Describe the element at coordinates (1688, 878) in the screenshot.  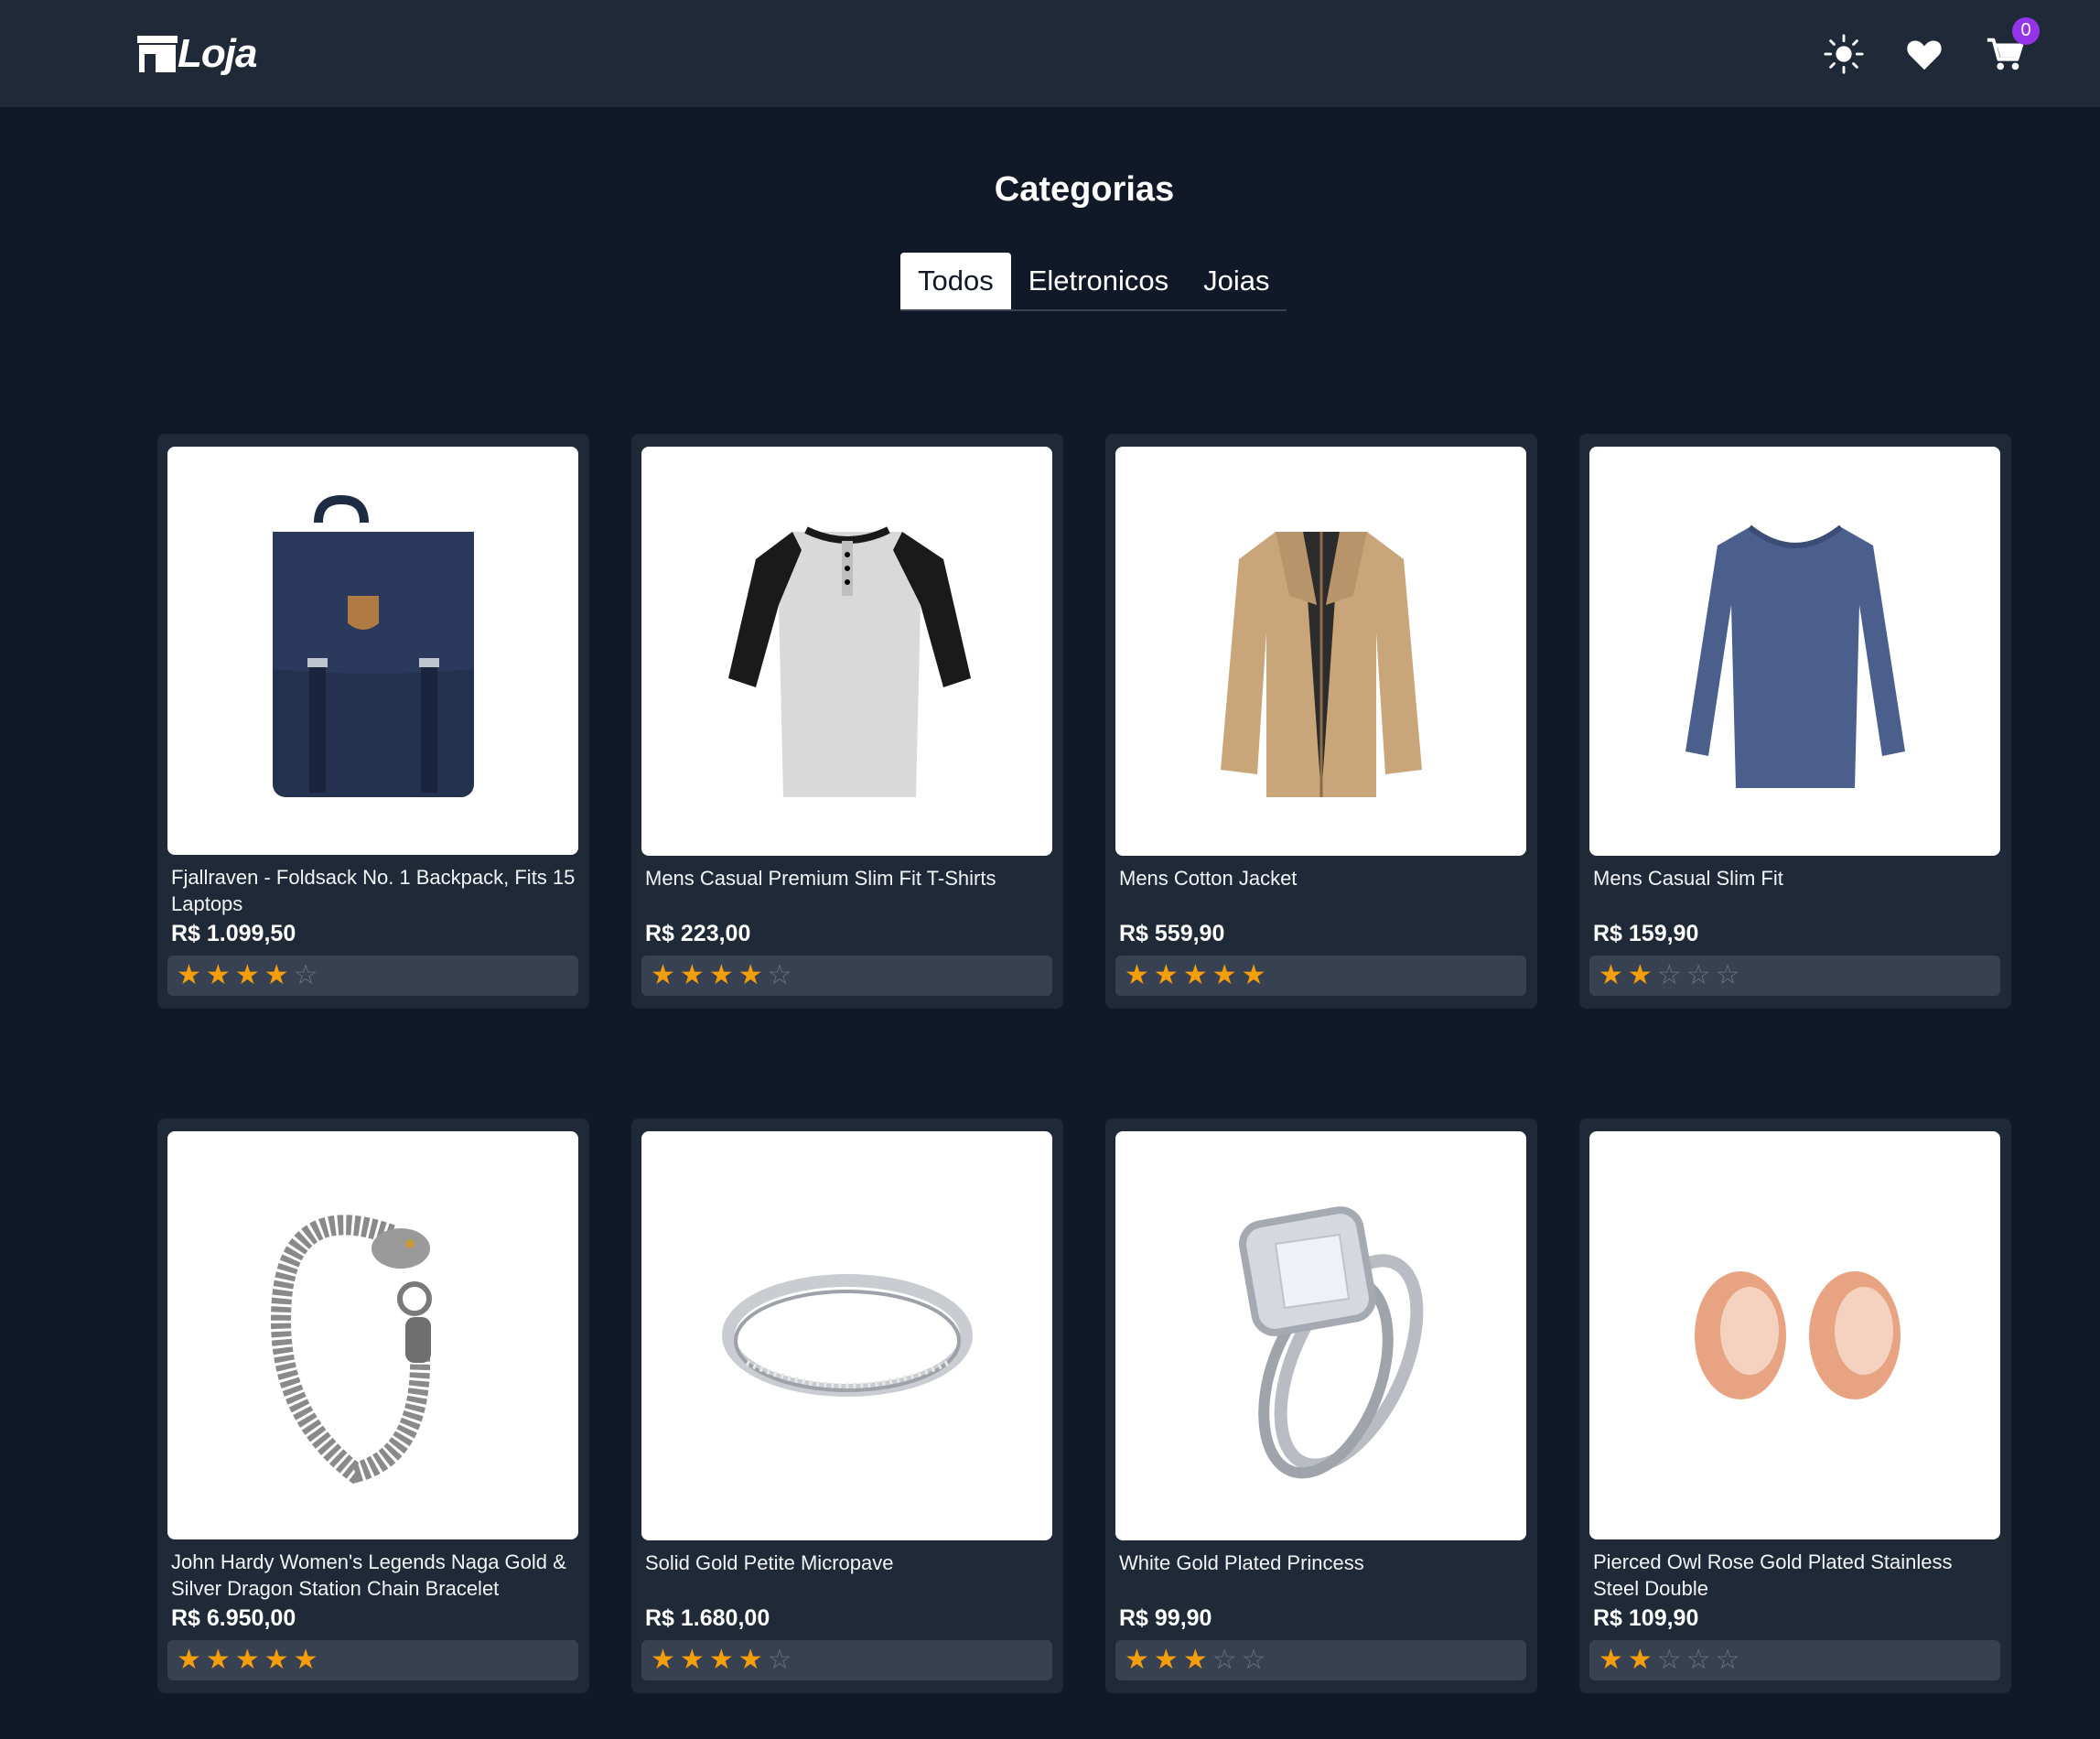
I see `product-name: Mens Casual Slim Fit` at that location.